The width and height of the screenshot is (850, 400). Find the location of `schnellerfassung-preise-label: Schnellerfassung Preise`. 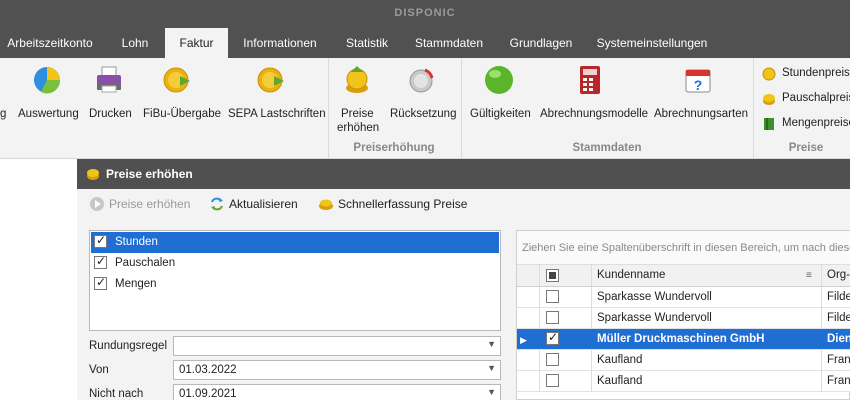

schnellerfassung-preise-label: Schnellerfassung Preise is located at coordinates (403, 204).